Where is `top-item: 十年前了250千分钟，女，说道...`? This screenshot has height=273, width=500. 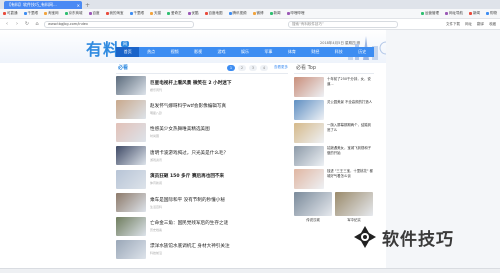 top-item: 十年前了250千分钟，女，说道... is located at coordinates (334, 87).